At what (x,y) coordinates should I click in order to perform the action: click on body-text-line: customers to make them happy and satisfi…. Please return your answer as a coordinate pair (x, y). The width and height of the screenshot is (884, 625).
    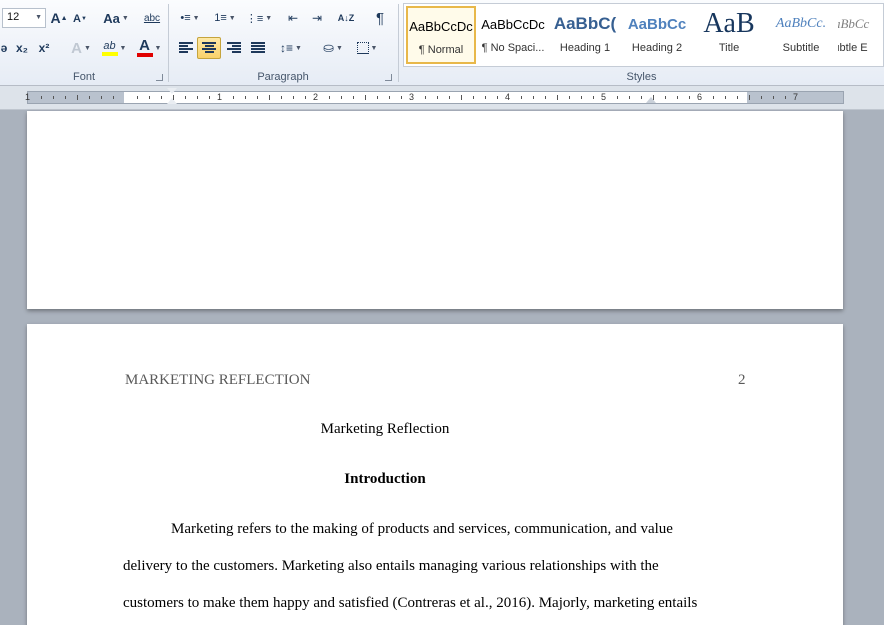
    Looking at the image, I should click on (410, 603).